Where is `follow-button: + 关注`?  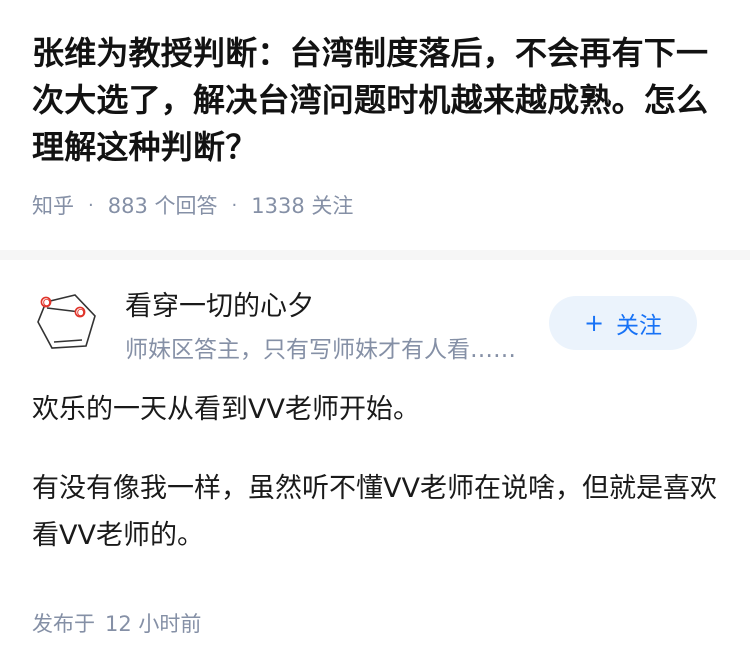 follow-button: + 关注 is located at coordinates (623, 323).